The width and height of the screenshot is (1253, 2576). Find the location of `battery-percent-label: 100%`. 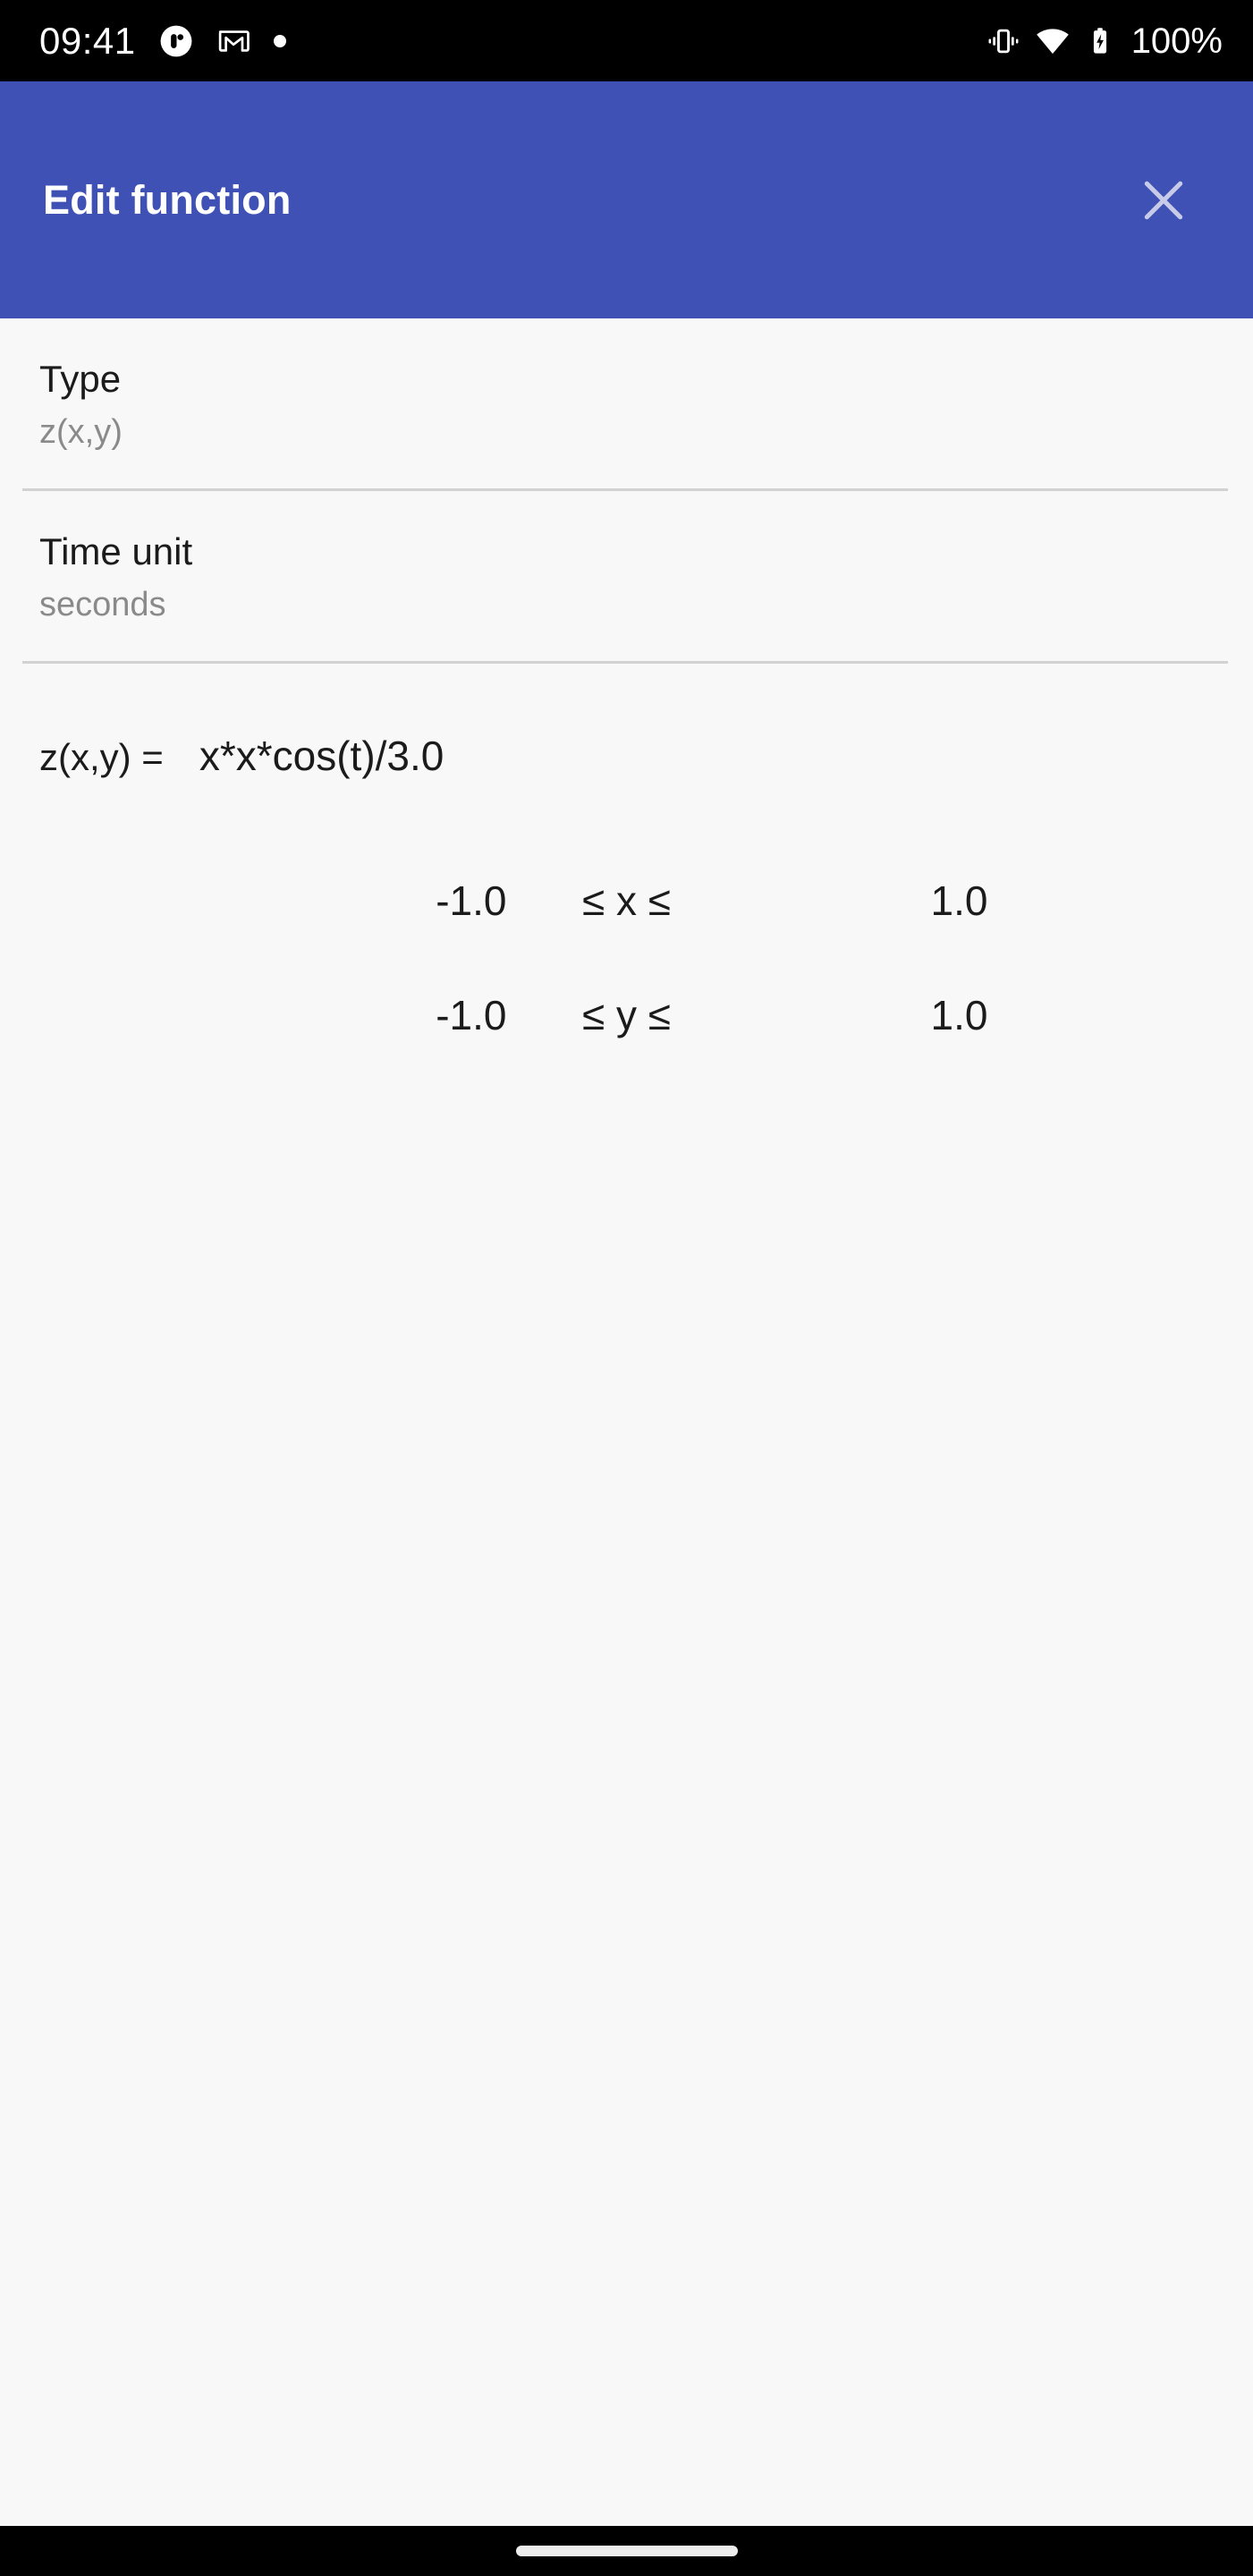

battery-percent-label: 100% is located at coordinates (1176, 41).